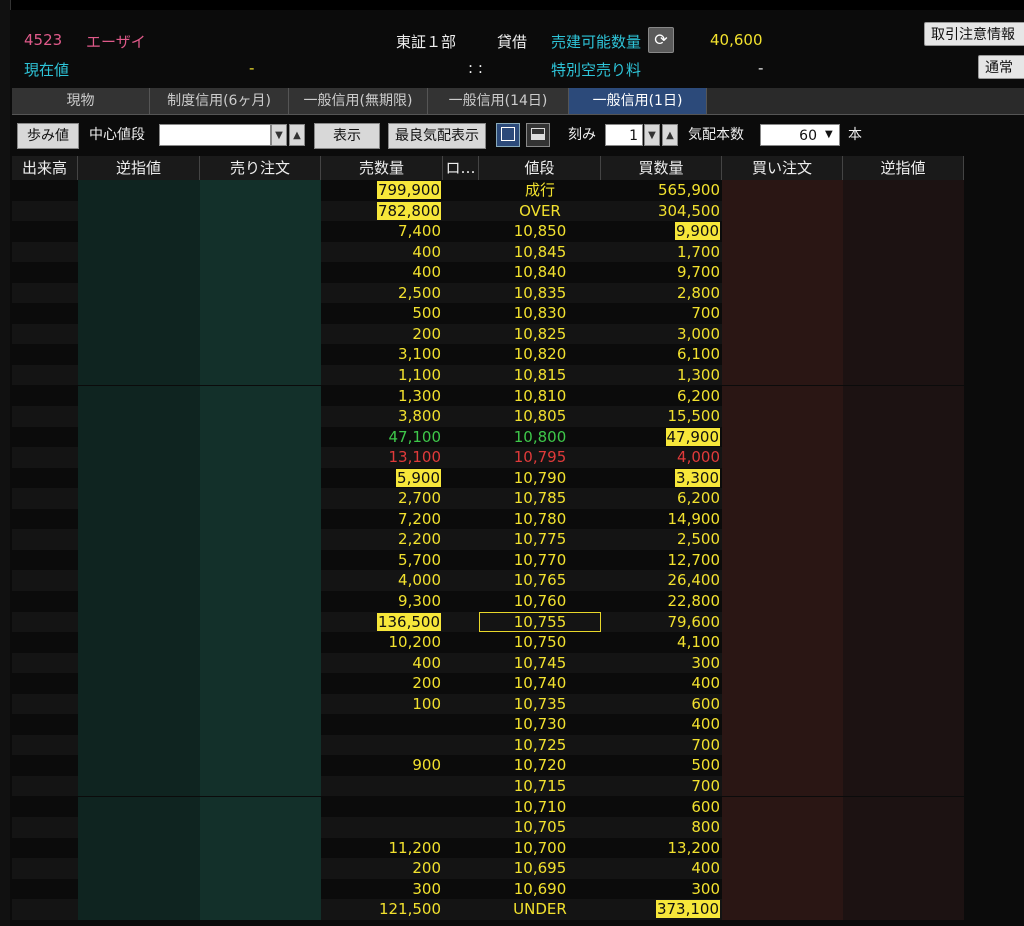  I want to click on tab-general-indefinite: 一般信用(無期限), so click(358, 101).